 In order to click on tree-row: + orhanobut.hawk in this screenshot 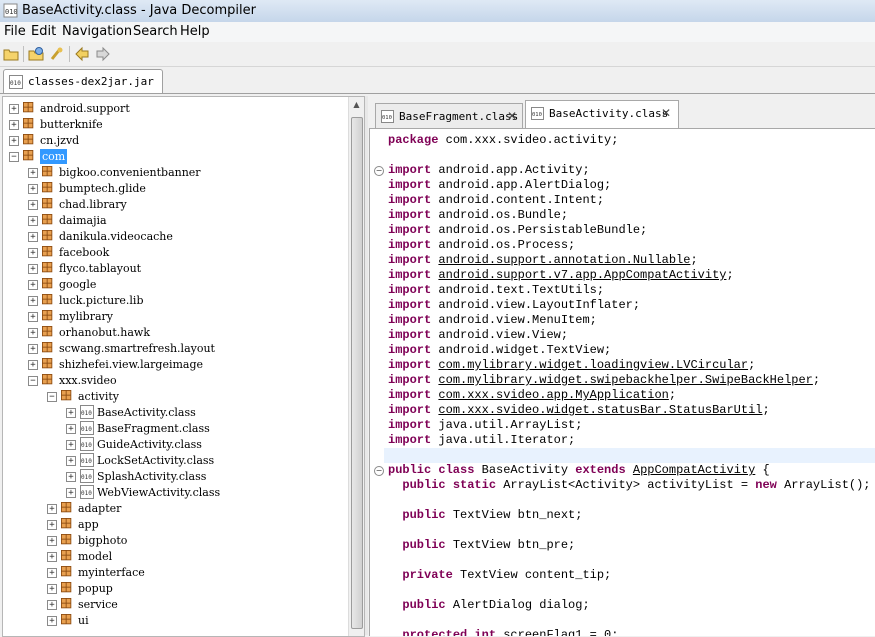, I will do `click(173, 333)`.